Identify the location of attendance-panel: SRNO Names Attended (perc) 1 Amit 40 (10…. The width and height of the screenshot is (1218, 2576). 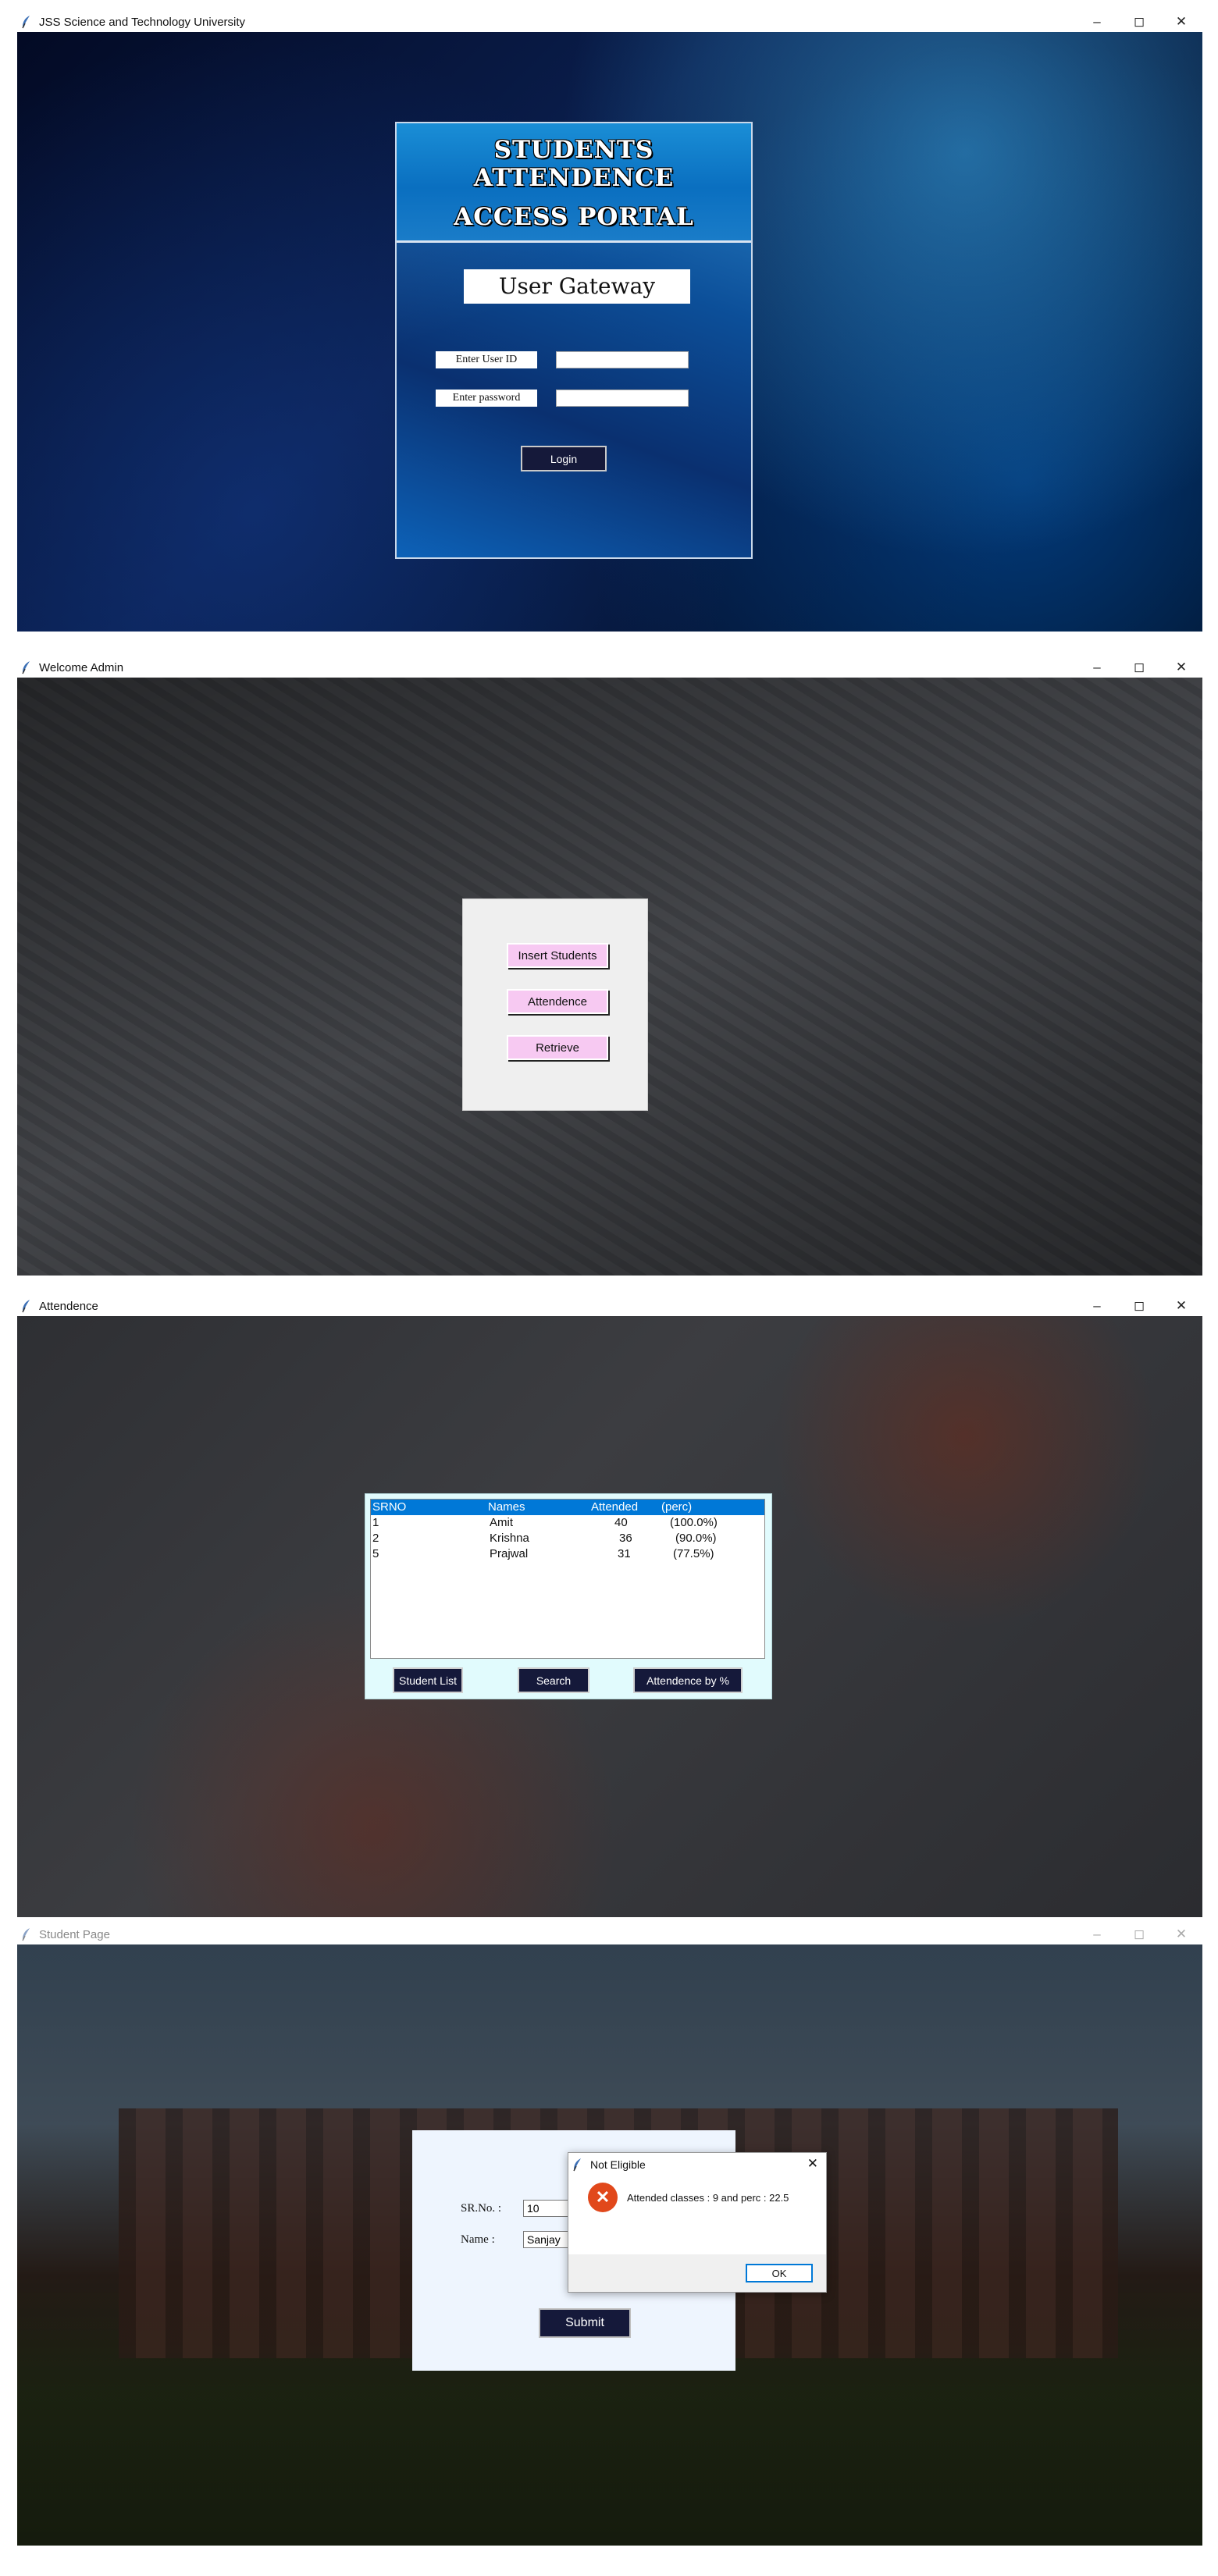
(568, 1596).